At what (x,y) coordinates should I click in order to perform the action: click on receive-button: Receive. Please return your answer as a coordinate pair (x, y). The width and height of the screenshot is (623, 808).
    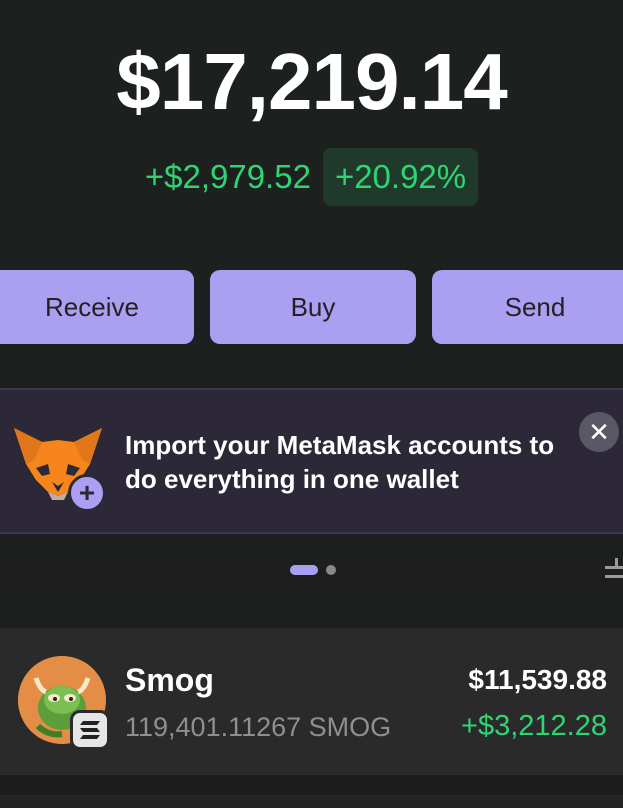
    Looking at the image, I should click on (97, 307).